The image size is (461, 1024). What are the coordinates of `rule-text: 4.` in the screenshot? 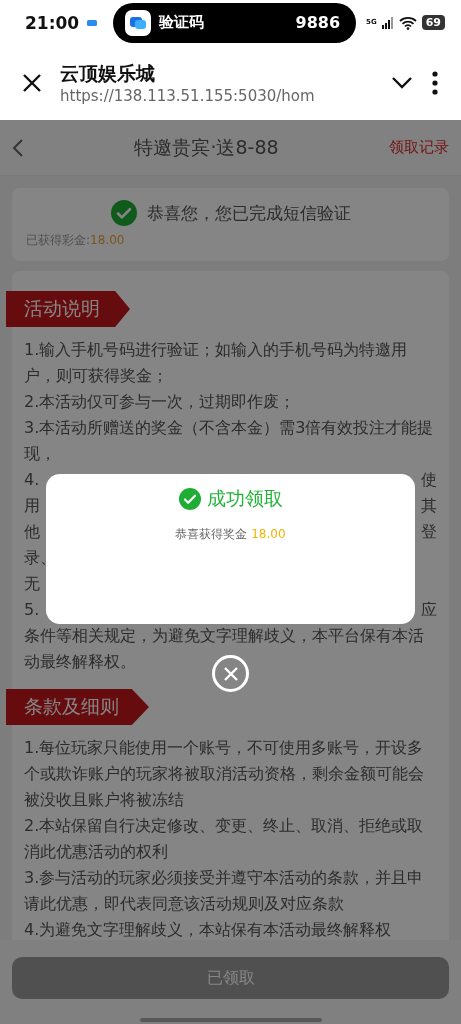 It's located at (32, 480).